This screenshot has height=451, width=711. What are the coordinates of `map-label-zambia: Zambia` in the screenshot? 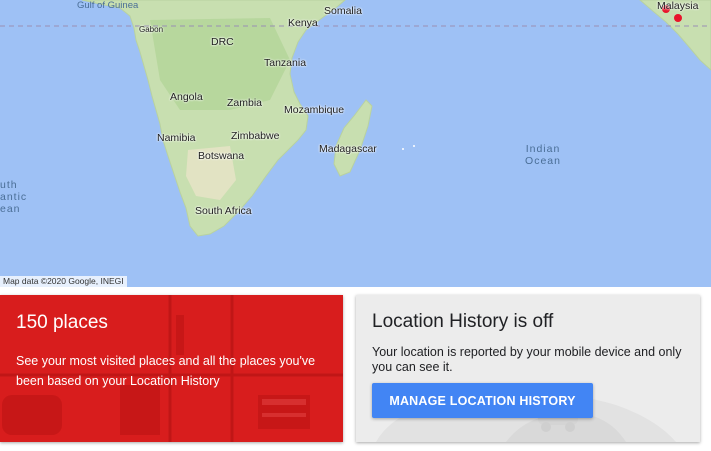 It's located at (245, 103).